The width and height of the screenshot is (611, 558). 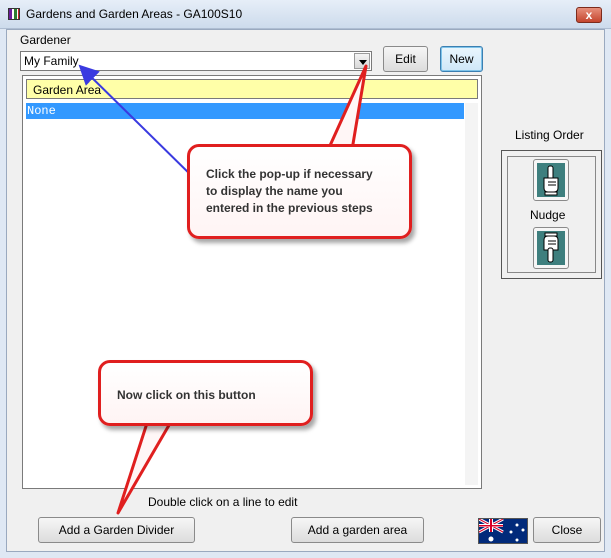 I want to click on app-icon, so click(x=14, y=14).